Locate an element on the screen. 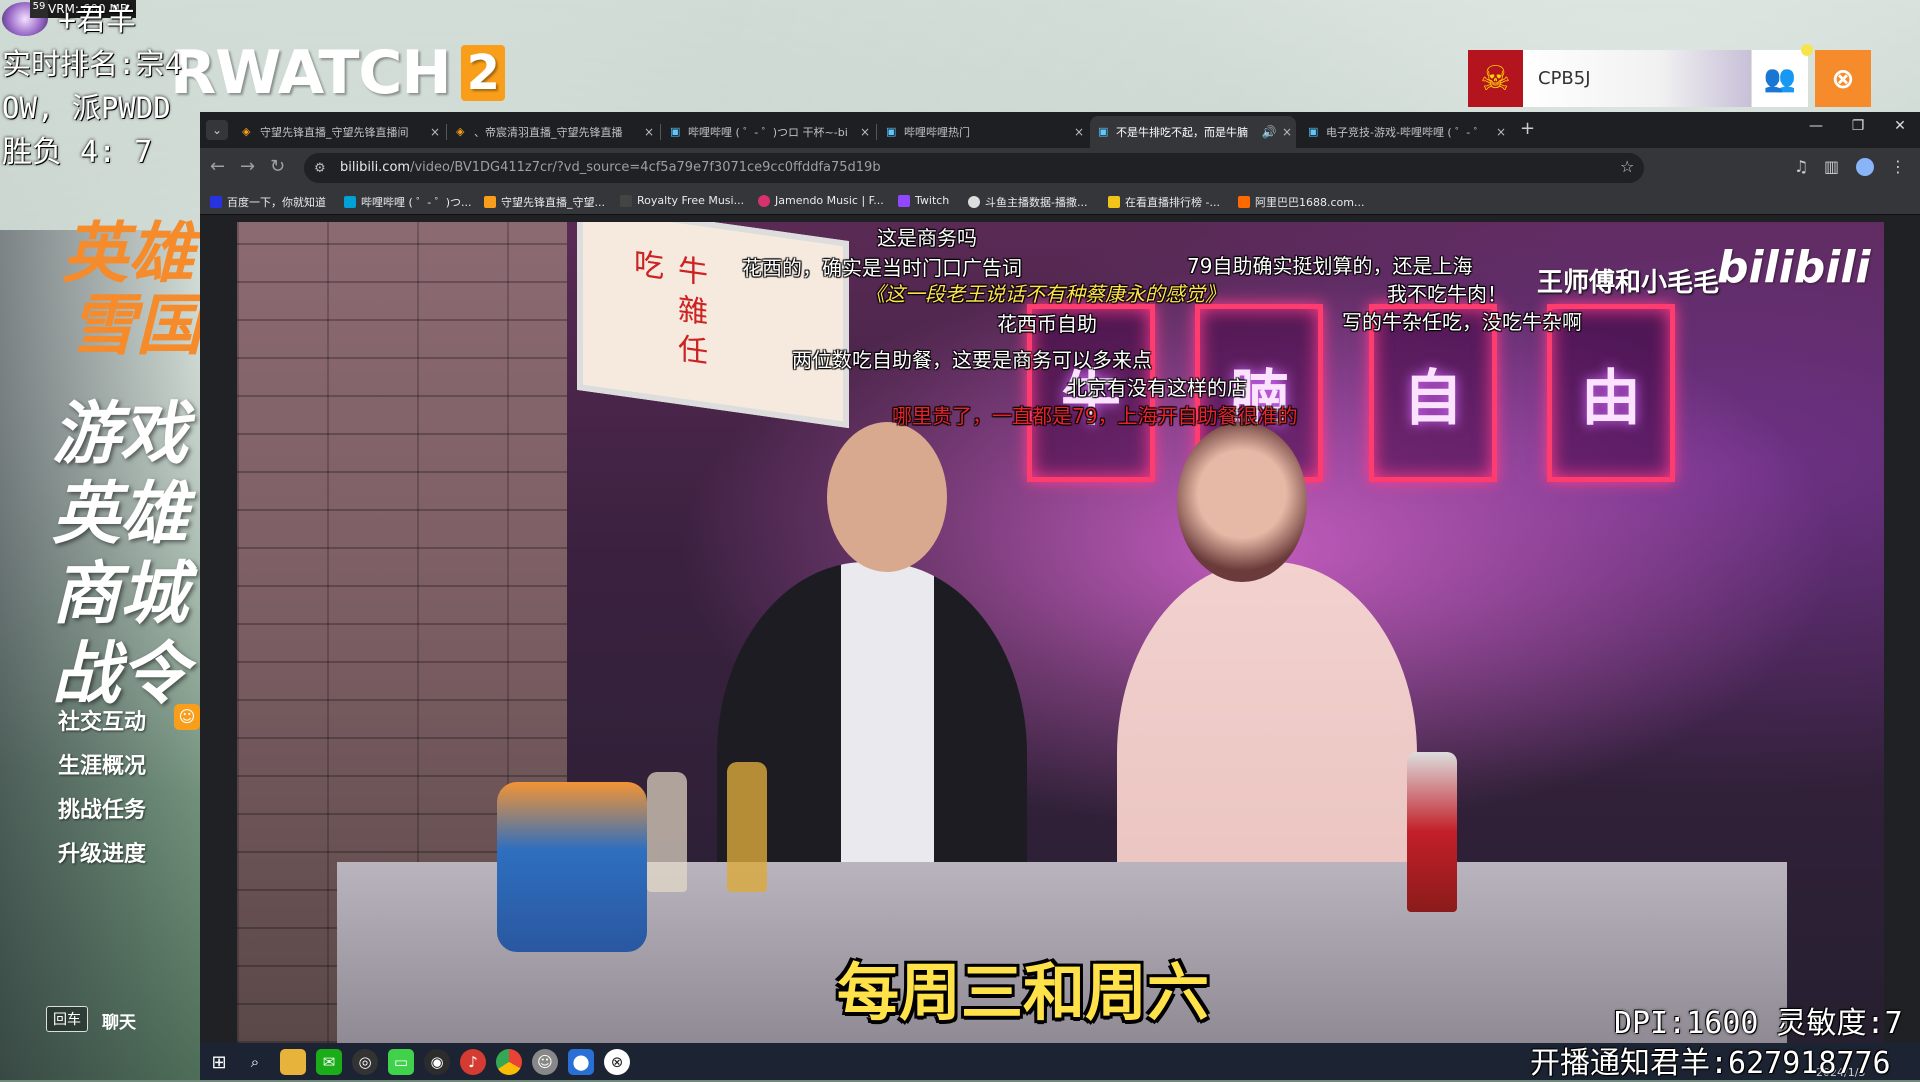 Image resolution: width=1920 pixels, height=1082 pixels. ow-icon is located at coordinates (490, 202).